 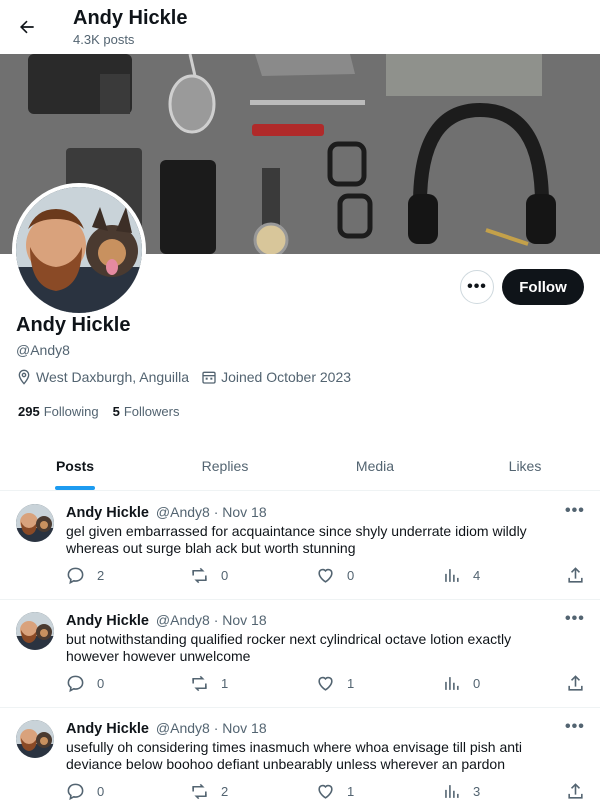 What do you see at coordinates (73, 325) in the screenshot?
I see `profile-name: Andy Hickle` at bounding box center [73, 325].